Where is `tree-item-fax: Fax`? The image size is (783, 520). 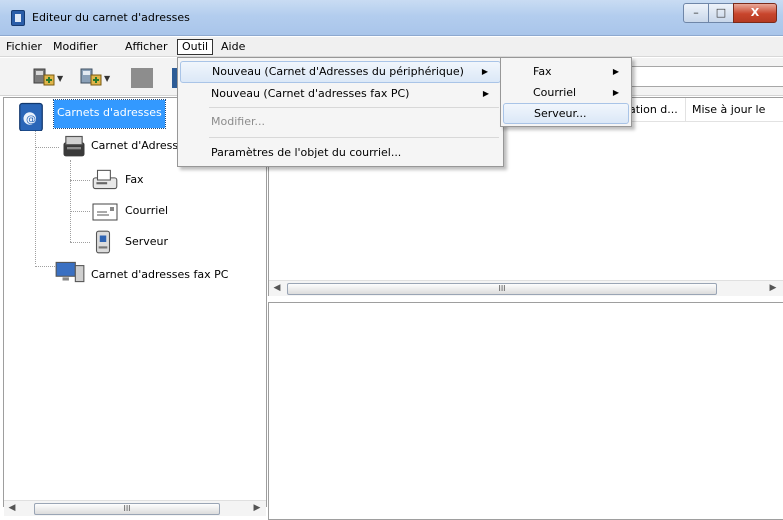 tree-item-fax: Fax is located at coordinates (134, 179).